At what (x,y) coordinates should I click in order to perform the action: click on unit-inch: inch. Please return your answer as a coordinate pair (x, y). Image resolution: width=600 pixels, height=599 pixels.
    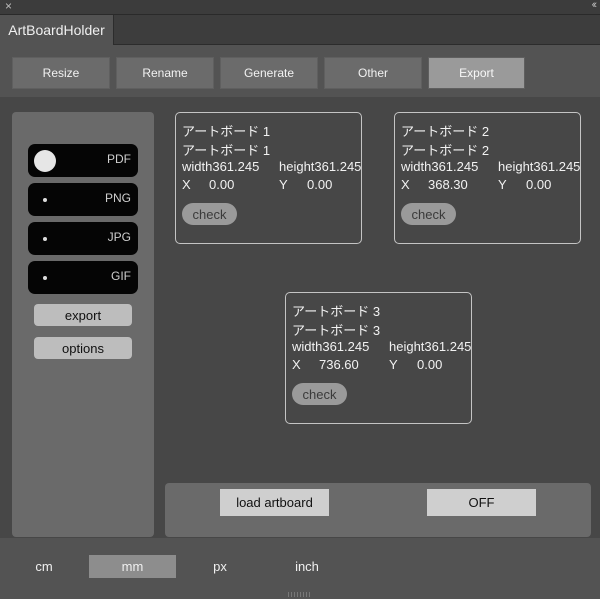
    Looking at the image, I should click on (307, 566).